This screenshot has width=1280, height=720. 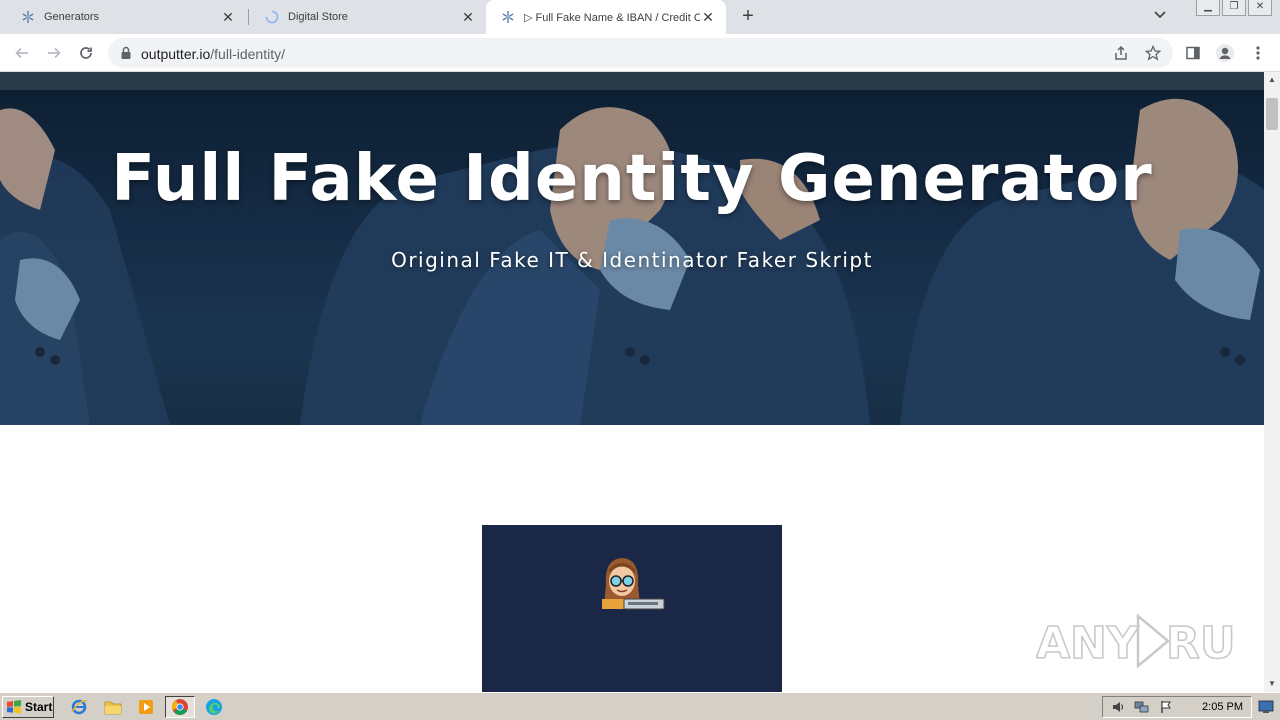 What do you see at coordinates (86, 53) in the screenshot?
I see `reload-icon` at bounding box center [86, 53].